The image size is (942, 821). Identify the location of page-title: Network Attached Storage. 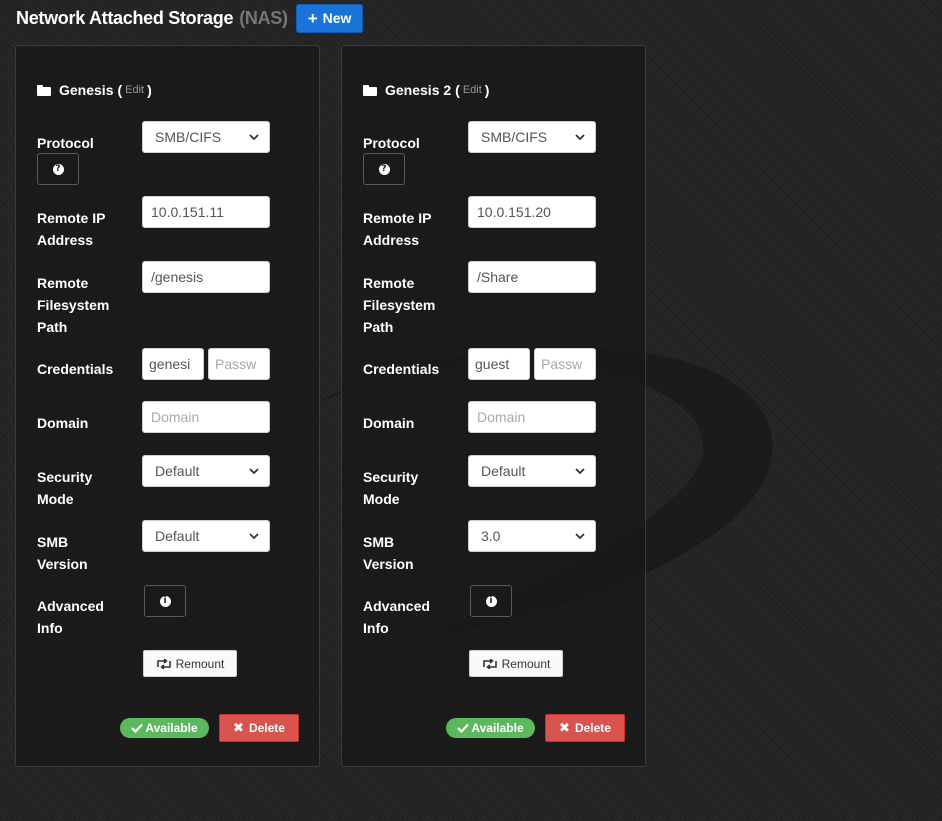
(125, 17).